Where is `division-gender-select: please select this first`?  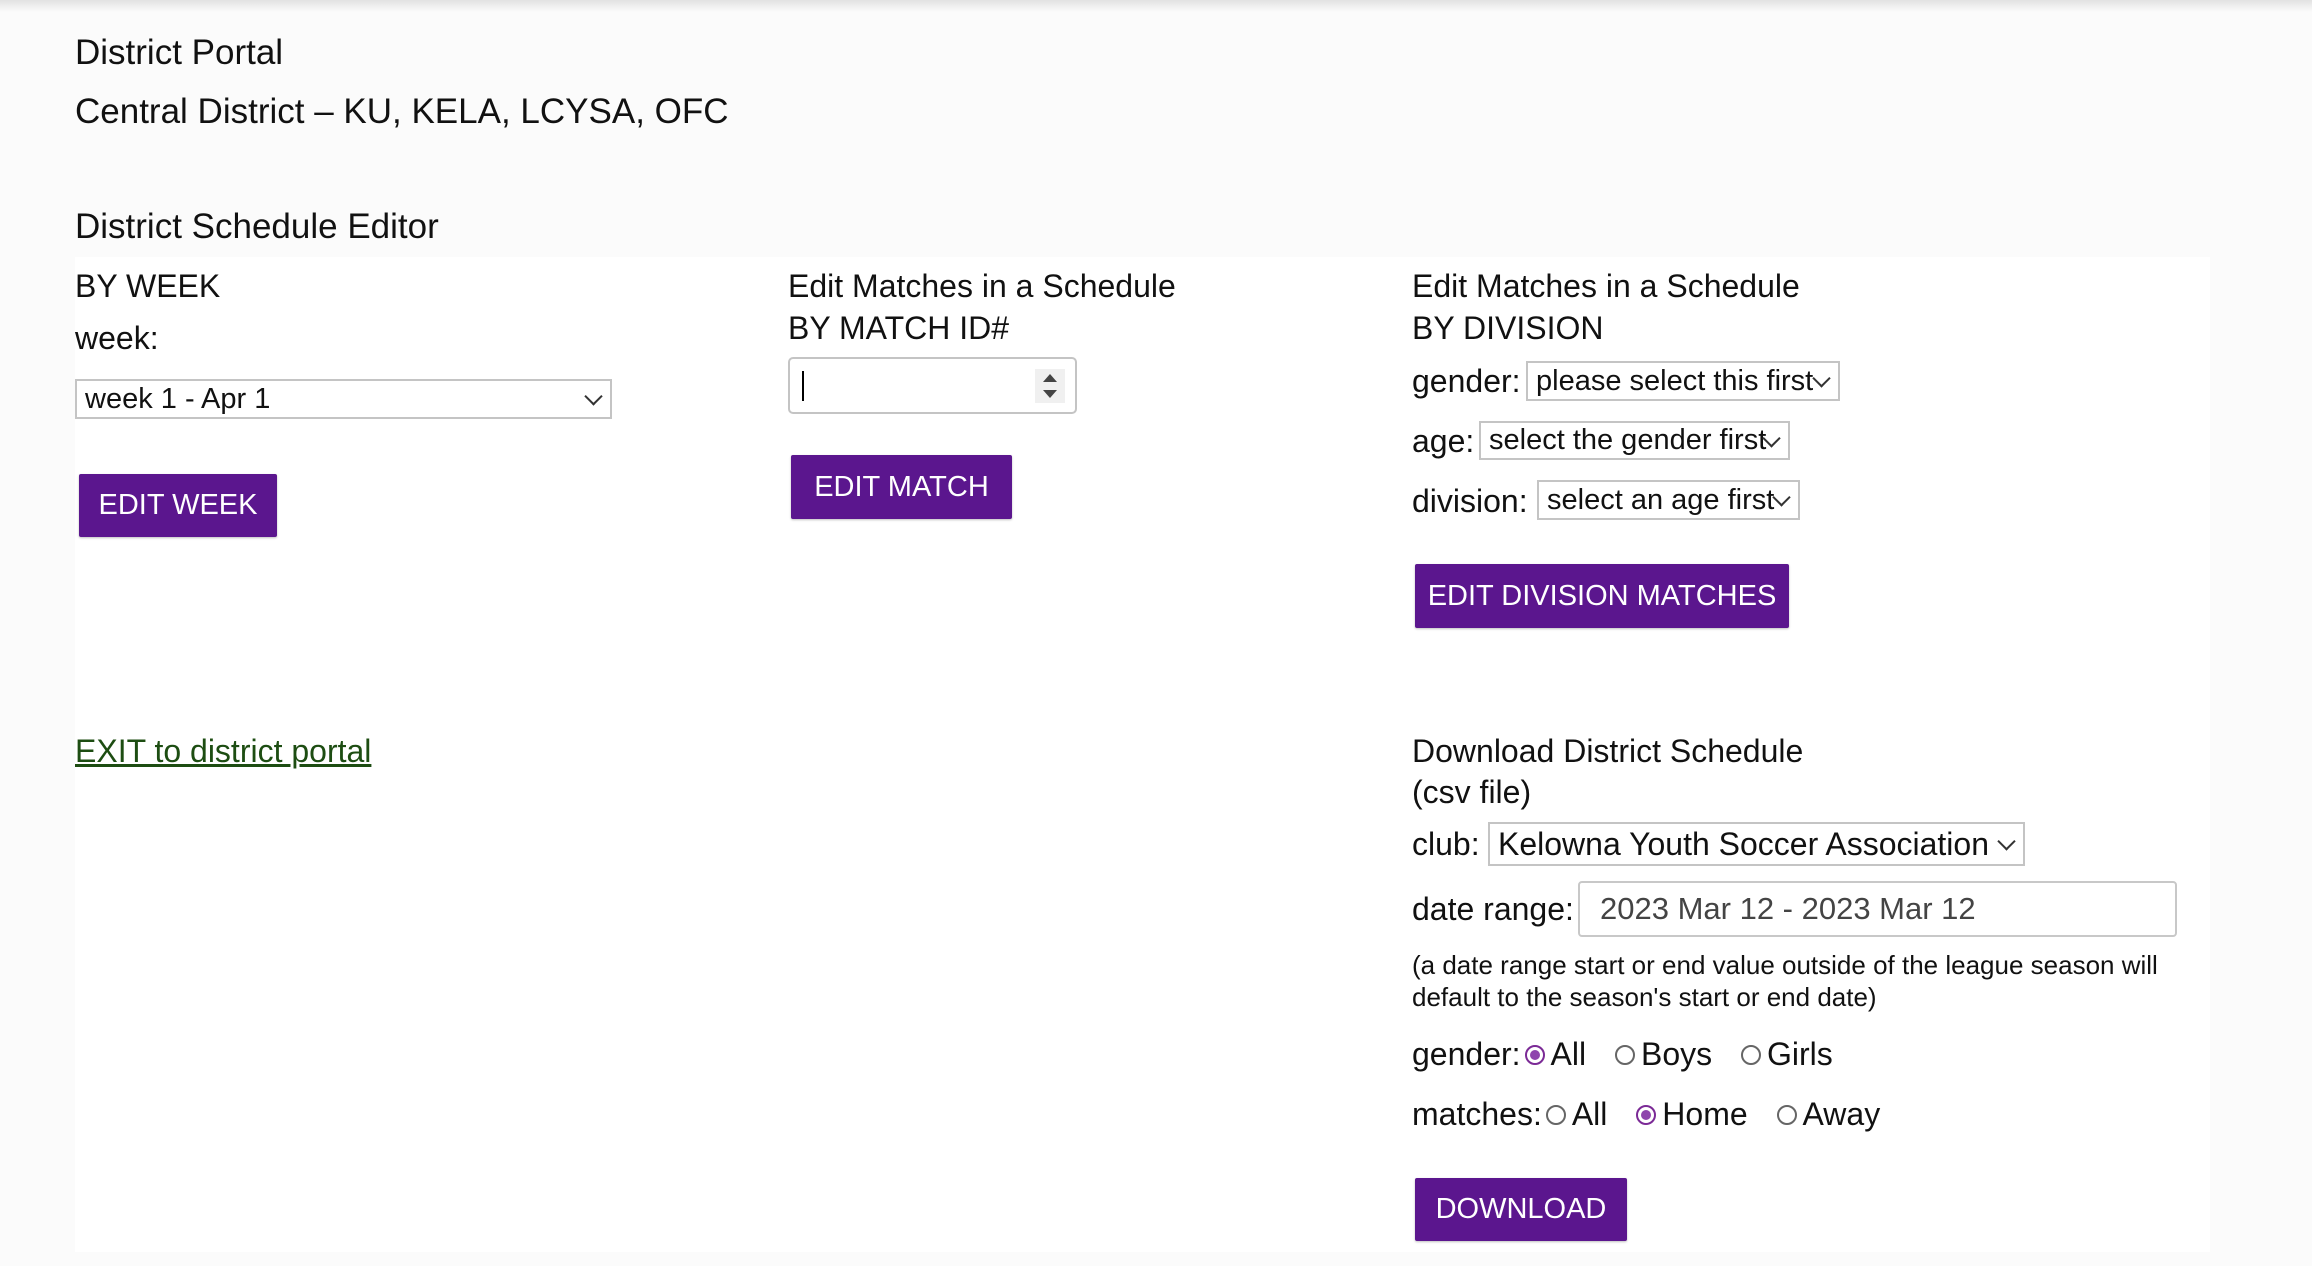 division-gender-select: please select this first is located at coordinates (1683, 381).